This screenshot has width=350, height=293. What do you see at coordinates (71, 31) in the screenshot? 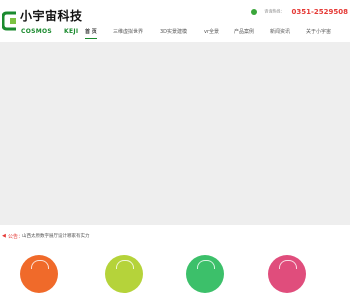
I see `logo-text-en-right: KEJI` at bounding box center [71, 31].